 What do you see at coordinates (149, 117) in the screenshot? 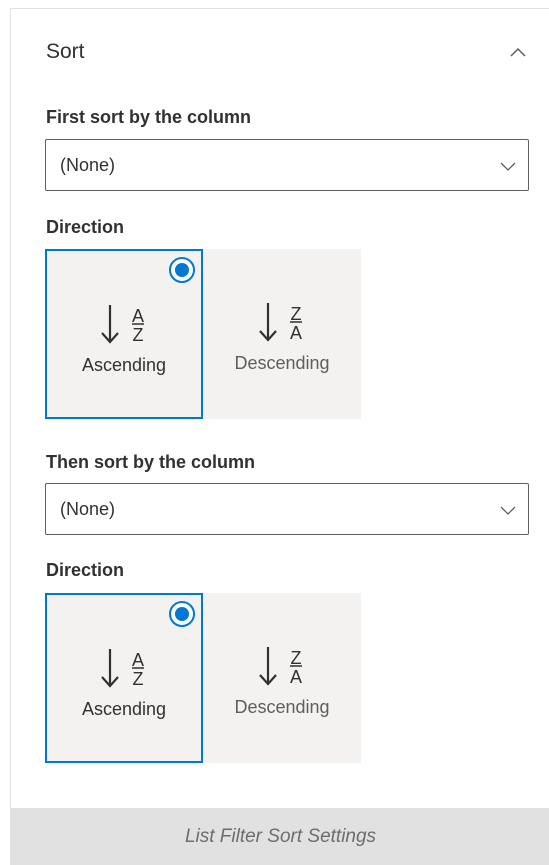
I see `first-sort-label: First sort by the column` at bounding box center [149, 117].